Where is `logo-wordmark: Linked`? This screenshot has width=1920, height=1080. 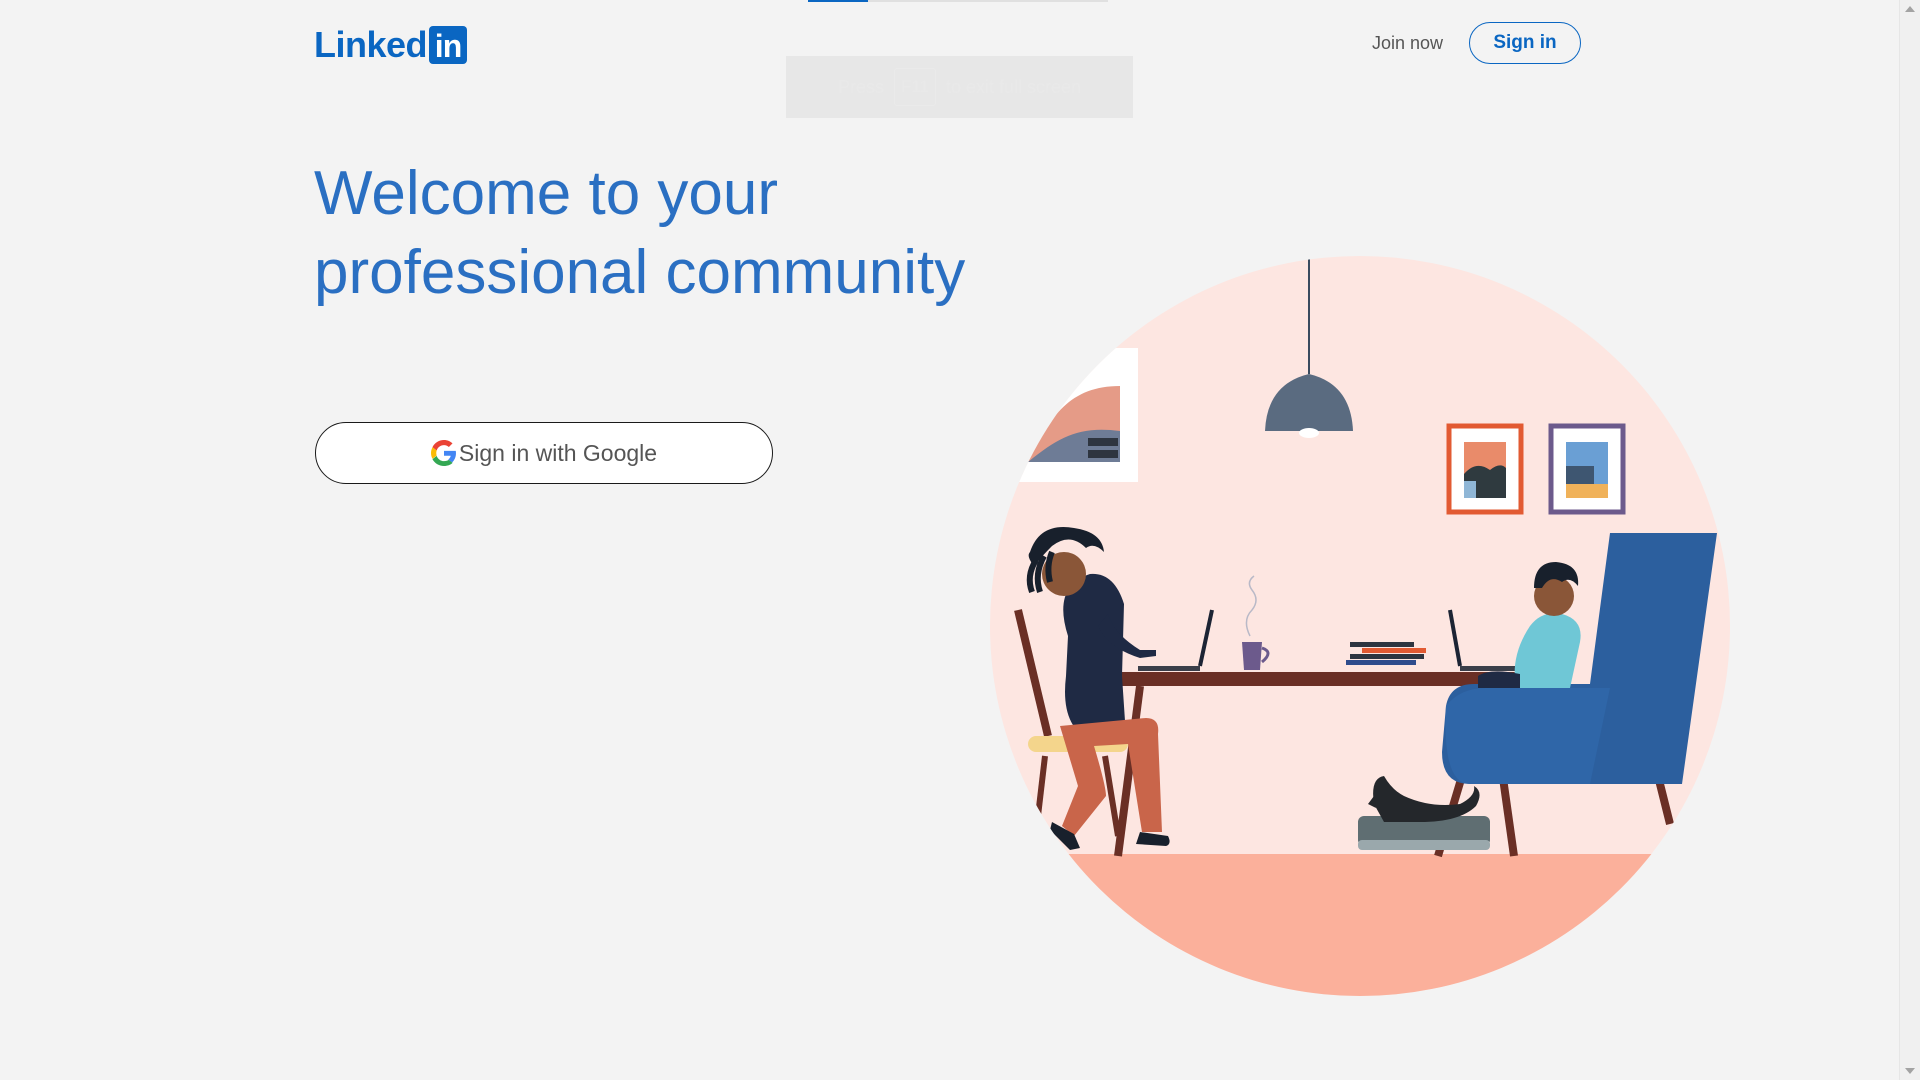 logo-wordmark: Linked is located at coordinates (371, 44).